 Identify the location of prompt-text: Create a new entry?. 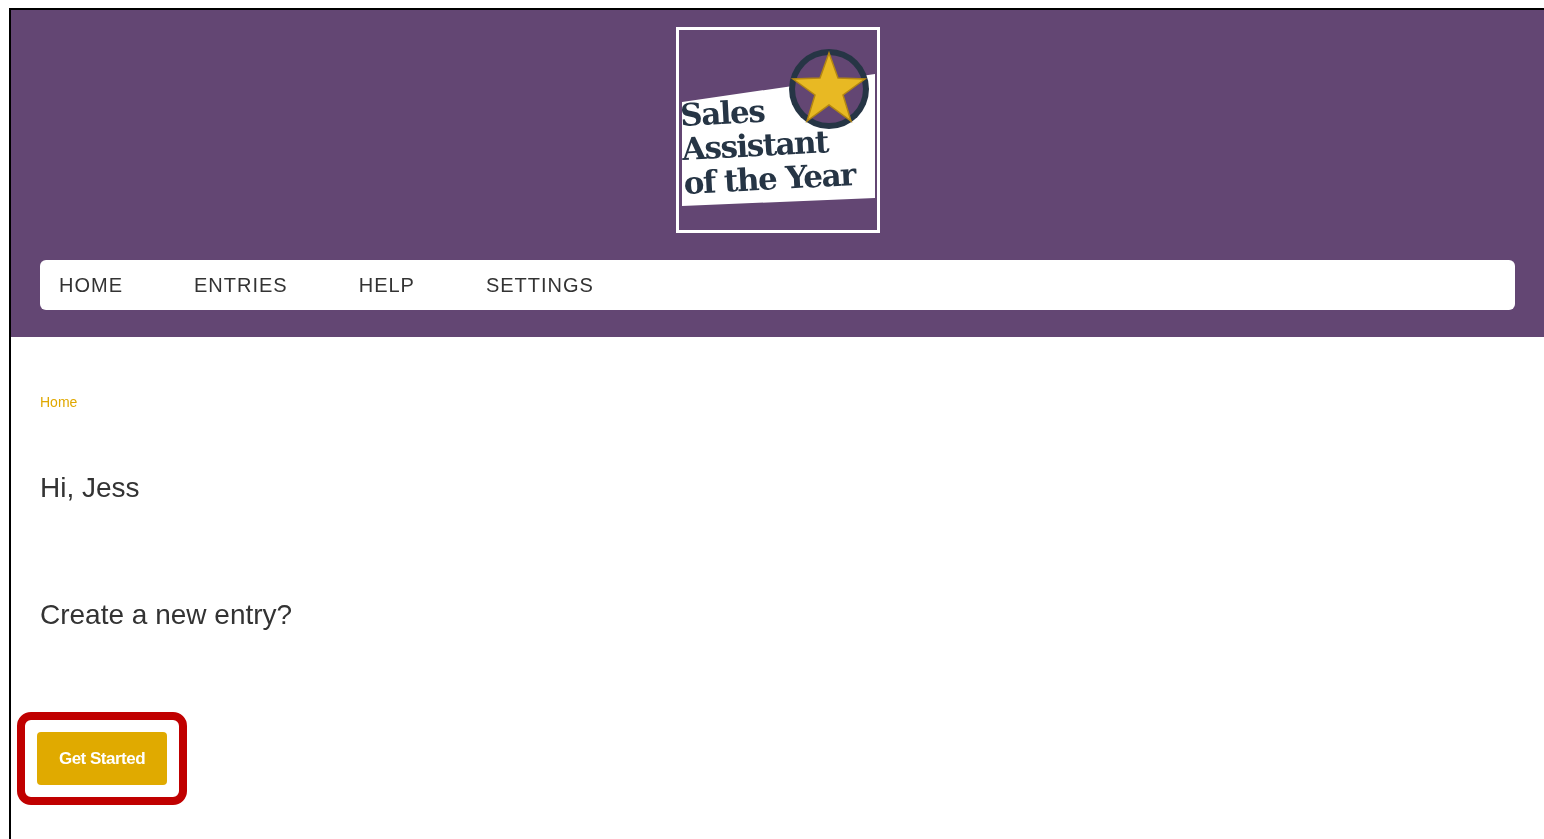
(166, 615).